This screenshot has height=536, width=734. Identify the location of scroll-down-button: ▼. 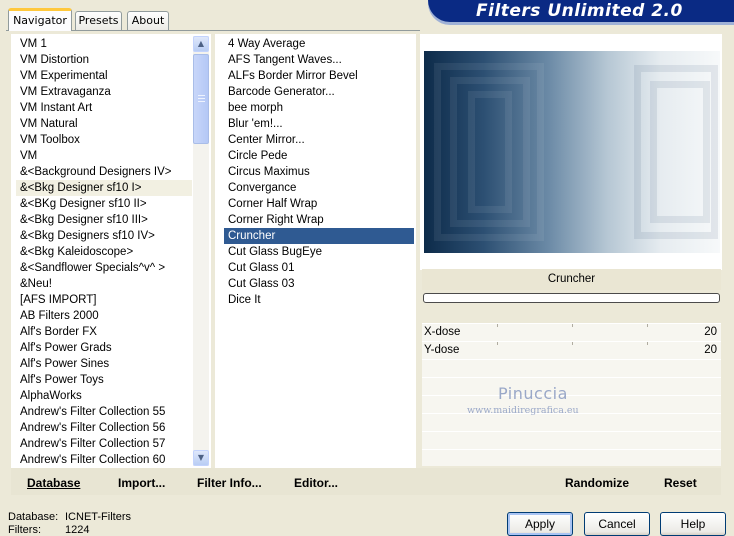
(201, 458).